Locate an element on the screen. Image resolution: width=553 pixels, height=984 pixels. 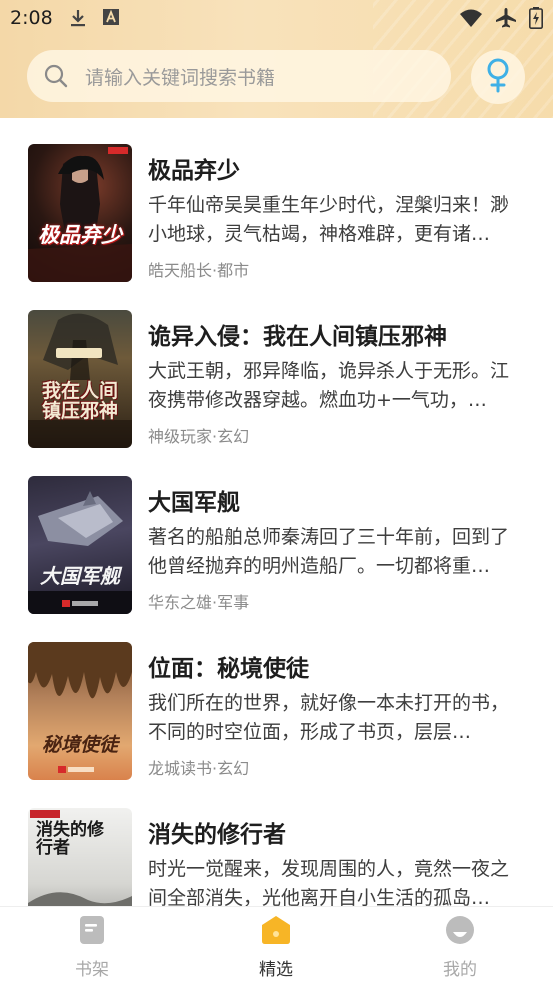
search-bar: 请输入关键词搜索书籍 is located at coordinates (239, 76).